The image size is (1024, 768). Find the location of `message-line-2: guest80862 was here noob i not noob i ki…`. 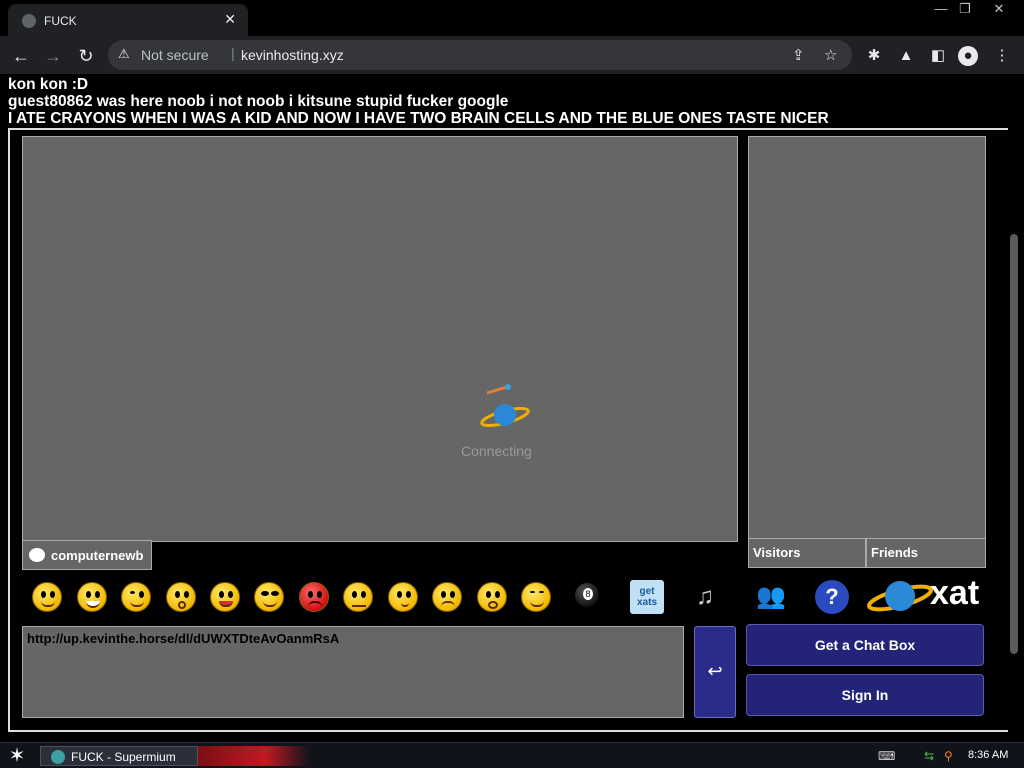

message-line-2: guest80862 was here noob i not noob i ki… is located at coordinates (258, 101).